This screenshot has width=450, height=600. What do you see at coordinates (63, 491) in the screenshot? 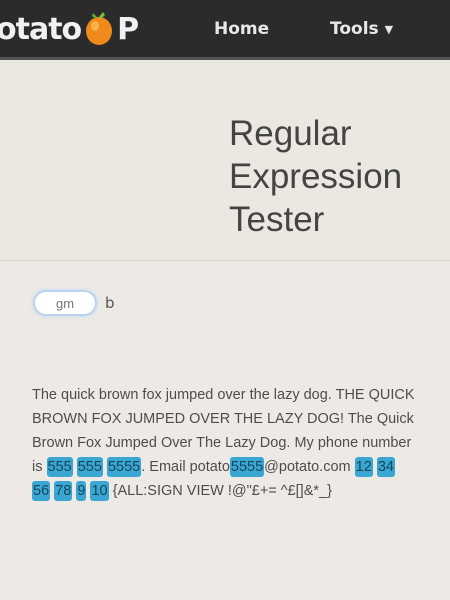
I see `regex-match-highlight: 78` at bounding box center [63, 491].